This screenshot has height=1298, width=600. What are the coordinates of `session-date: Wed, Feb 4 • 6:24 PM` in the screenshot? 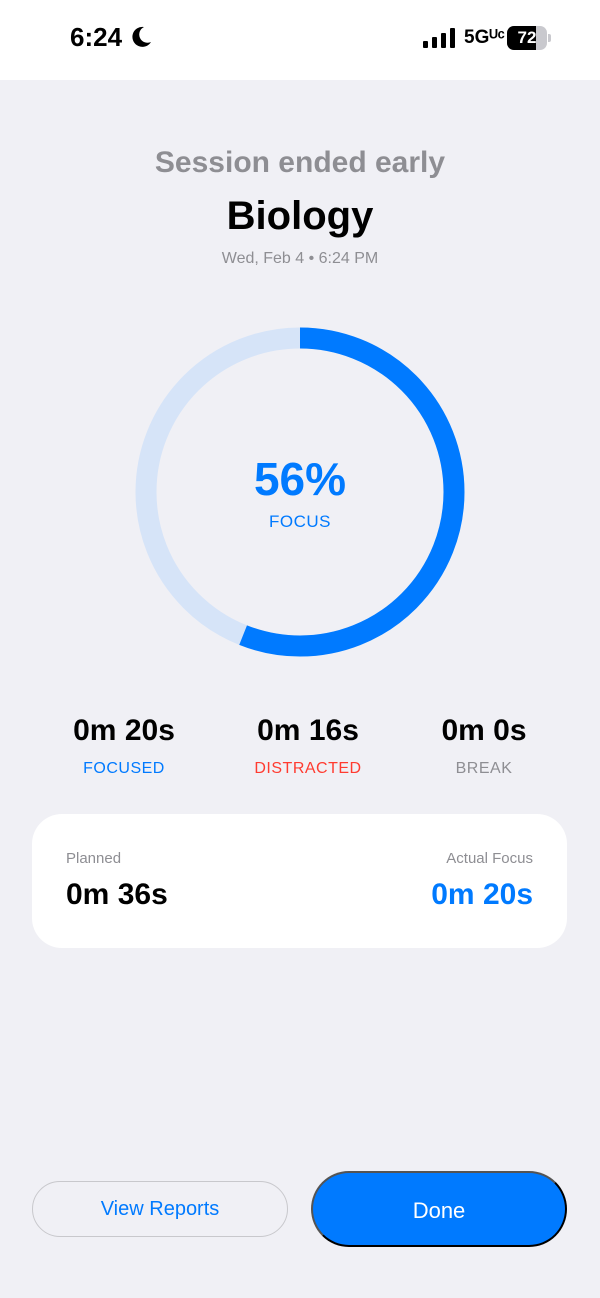 It's located at (300, 258).